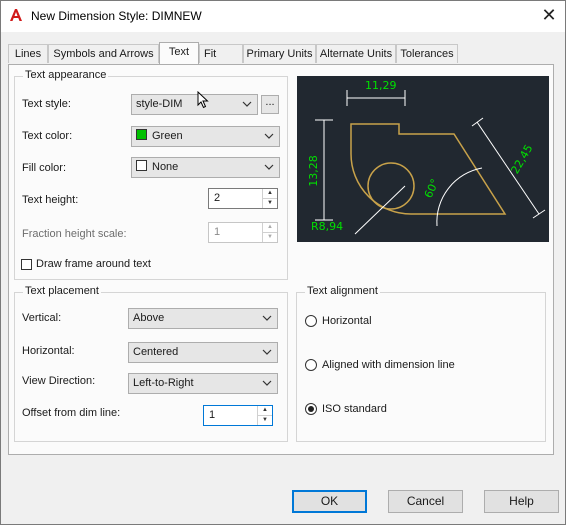  Describe the element at coordinates (381, 85) in the screenshot. I see `preview-dim-top: 11,29` at that location.